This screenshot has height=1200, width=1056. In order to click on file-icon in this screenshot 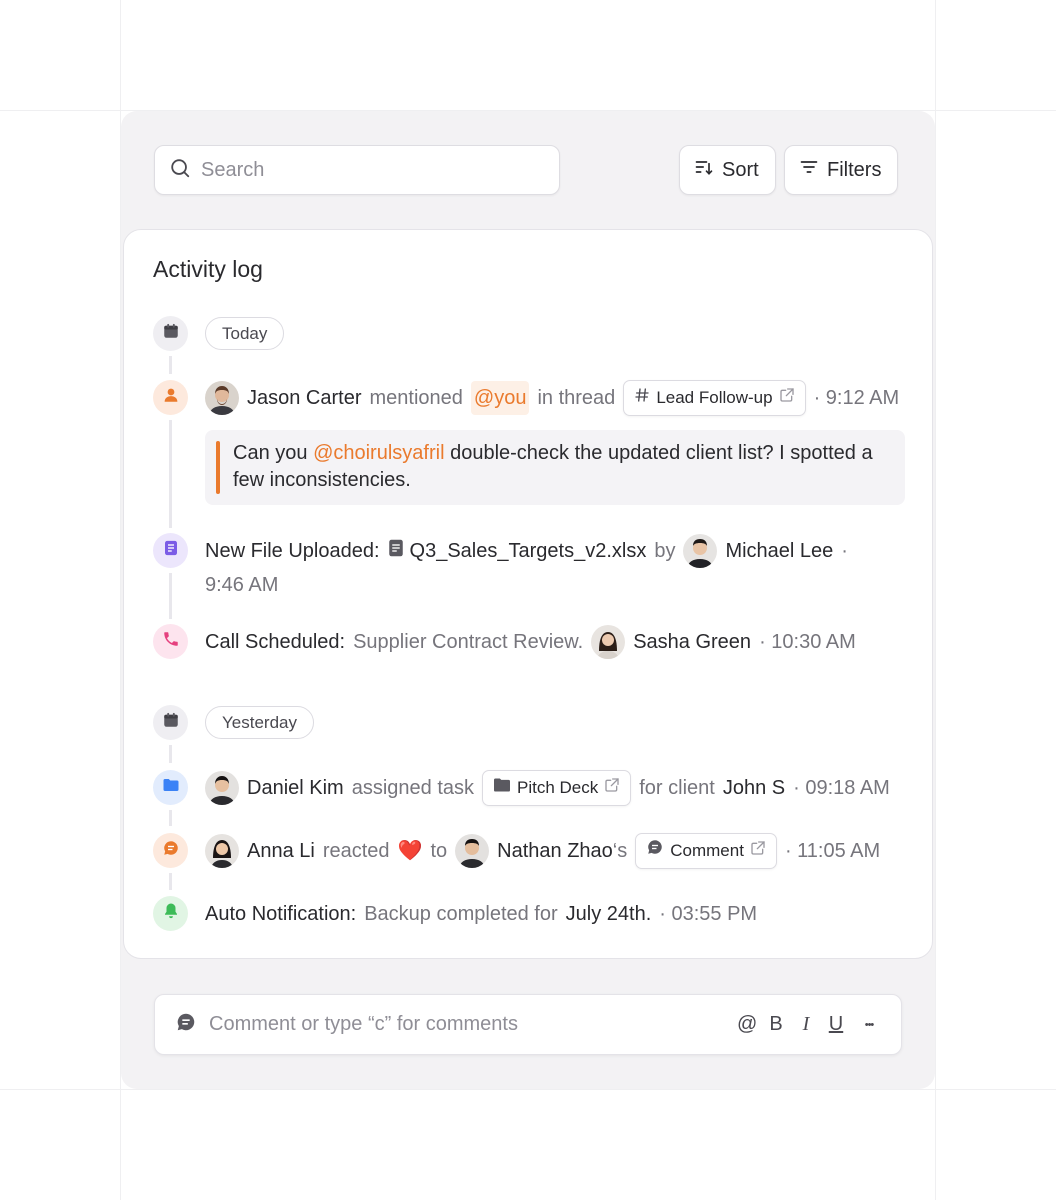, I will do `click(396, 551)`.